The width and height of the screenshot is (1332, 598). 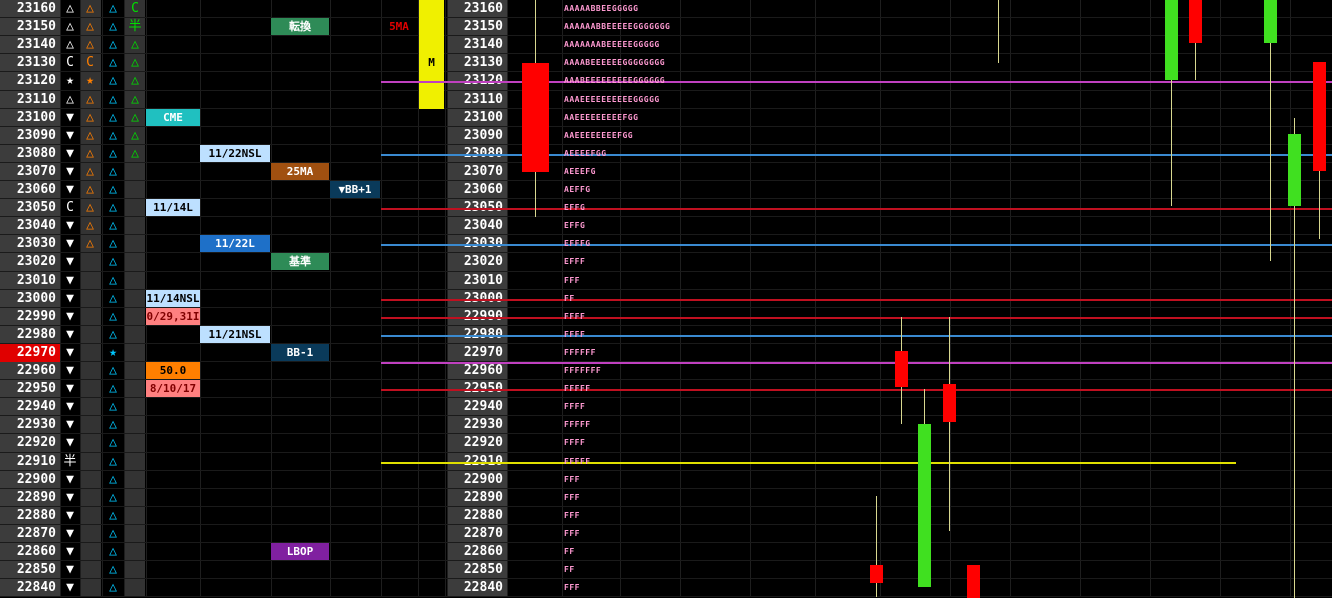 I want to click on price-level-left: 23030, so click(x=30, y=244).